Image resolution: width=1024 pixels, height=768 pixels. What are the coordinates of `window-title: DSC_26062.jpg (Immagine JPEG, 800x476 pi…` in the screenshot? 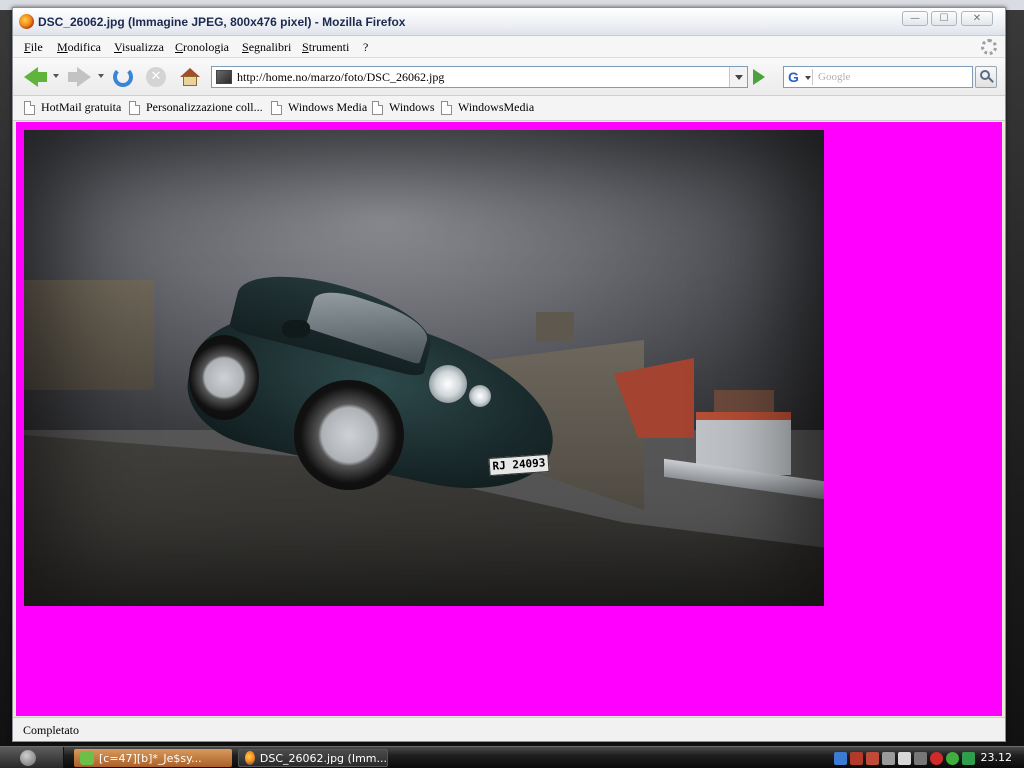 It's located at (222, 22).